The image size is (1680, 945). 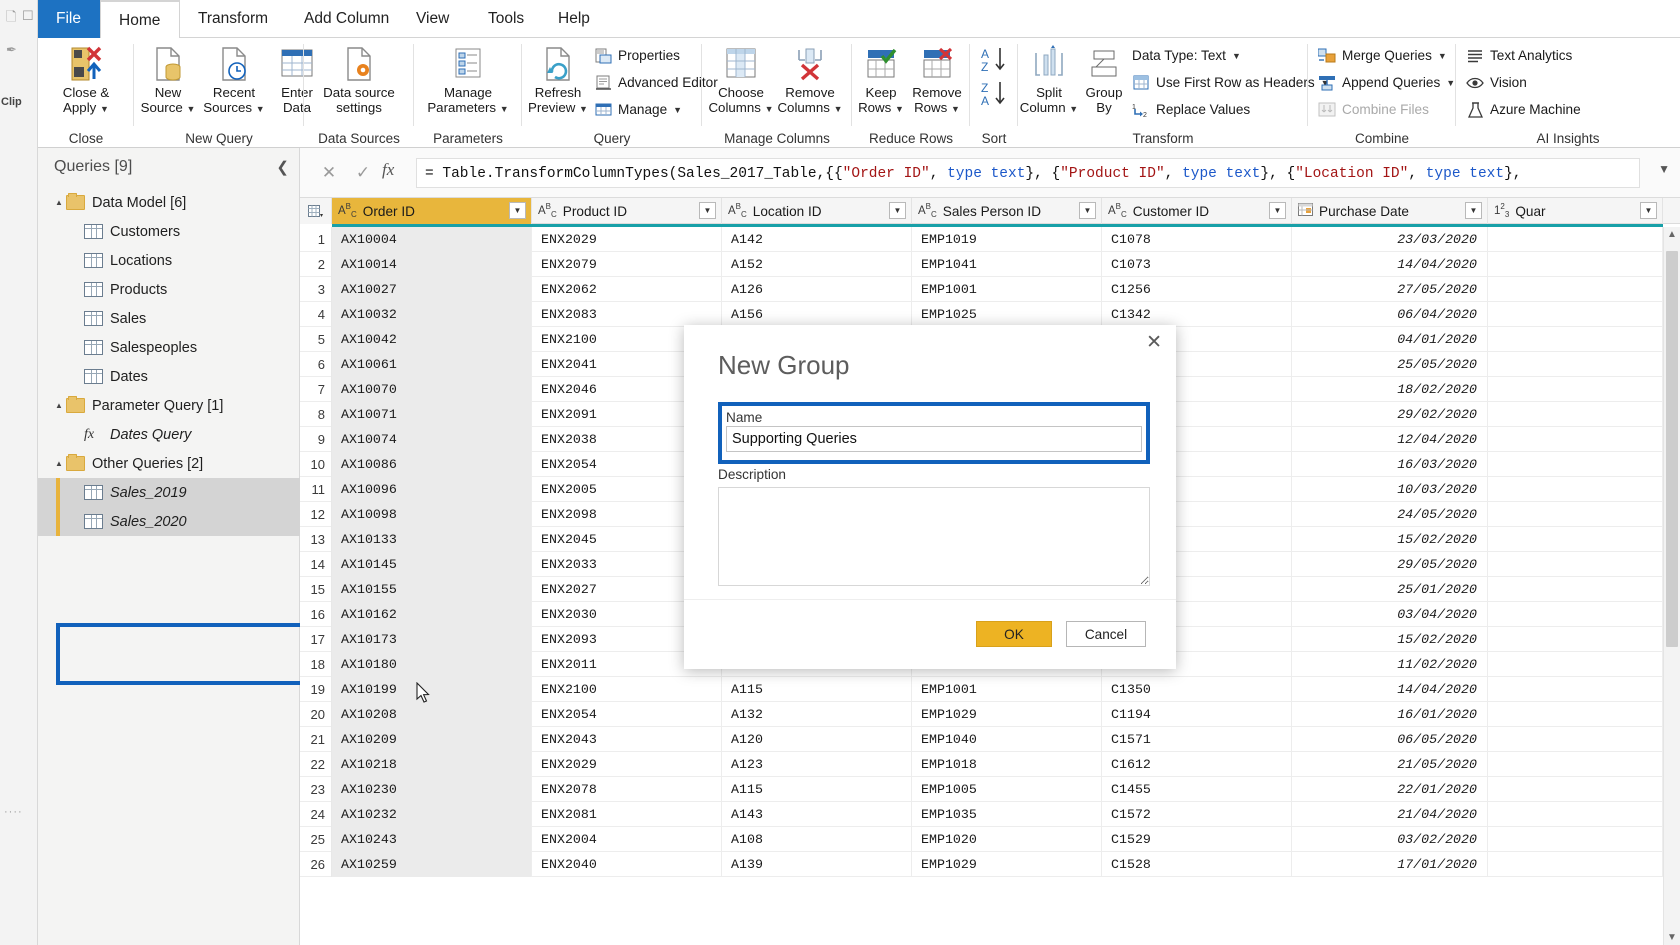 I want to click on table-cell: EMP1019, so click(x=1007, y=239).